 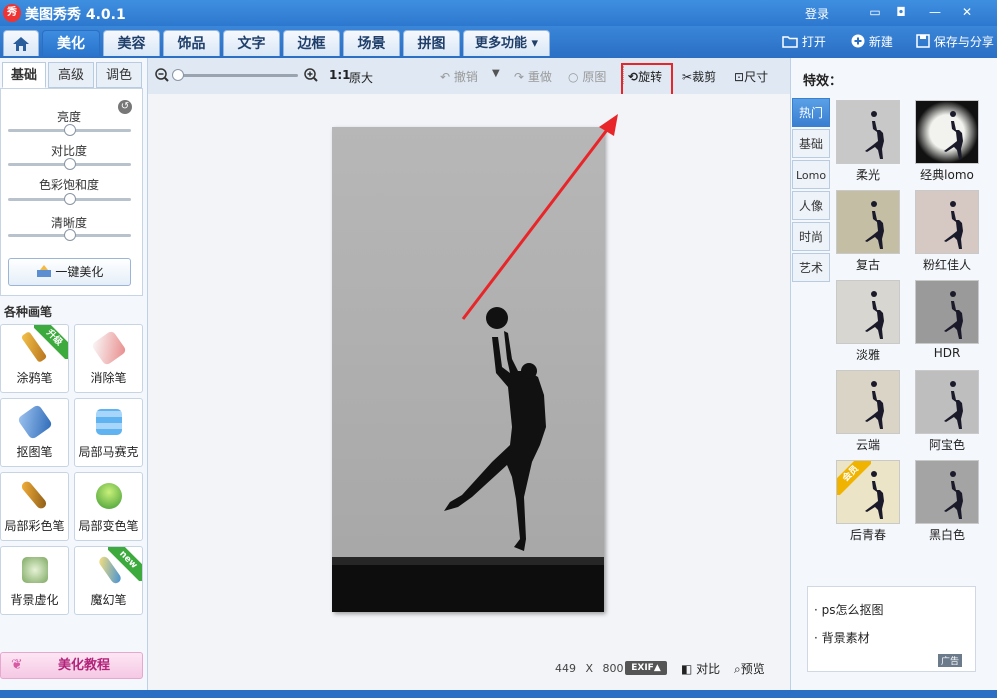 I want to click on one-to-one-button: 1:1, so click(x=340, y=75).